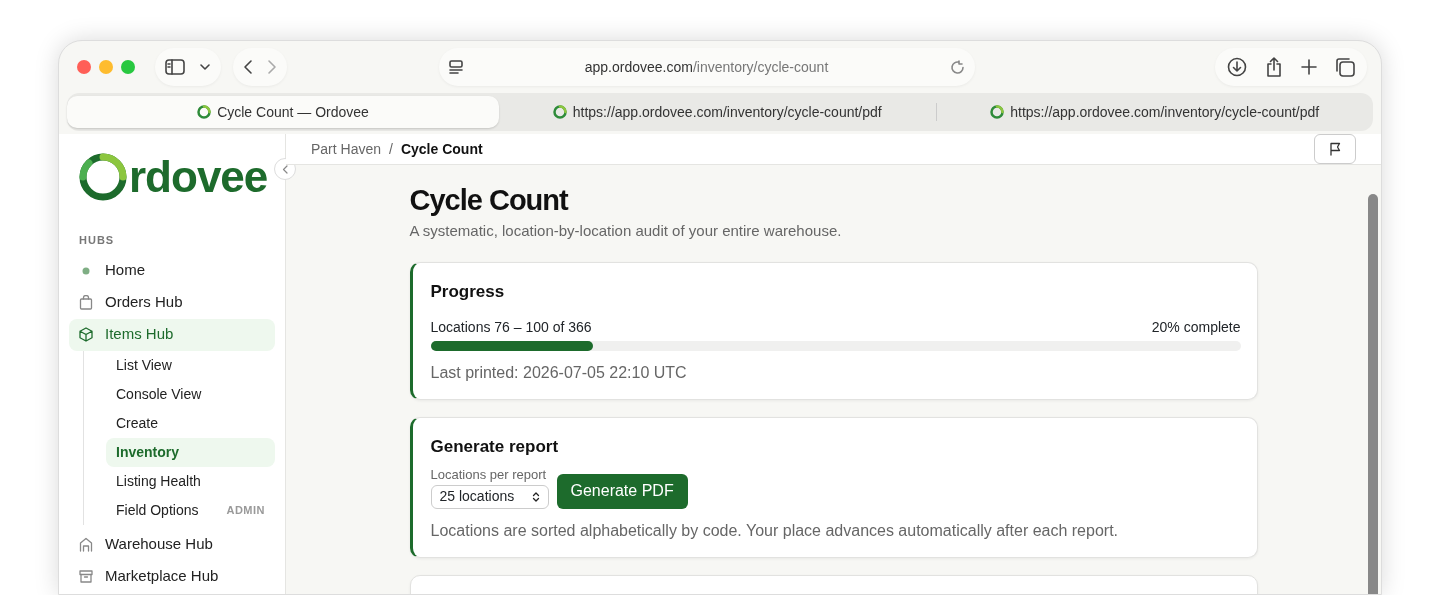 The width and height of the screenshot is (1440, 595). I want to click on logo-ring-icon, so click(103, 177).